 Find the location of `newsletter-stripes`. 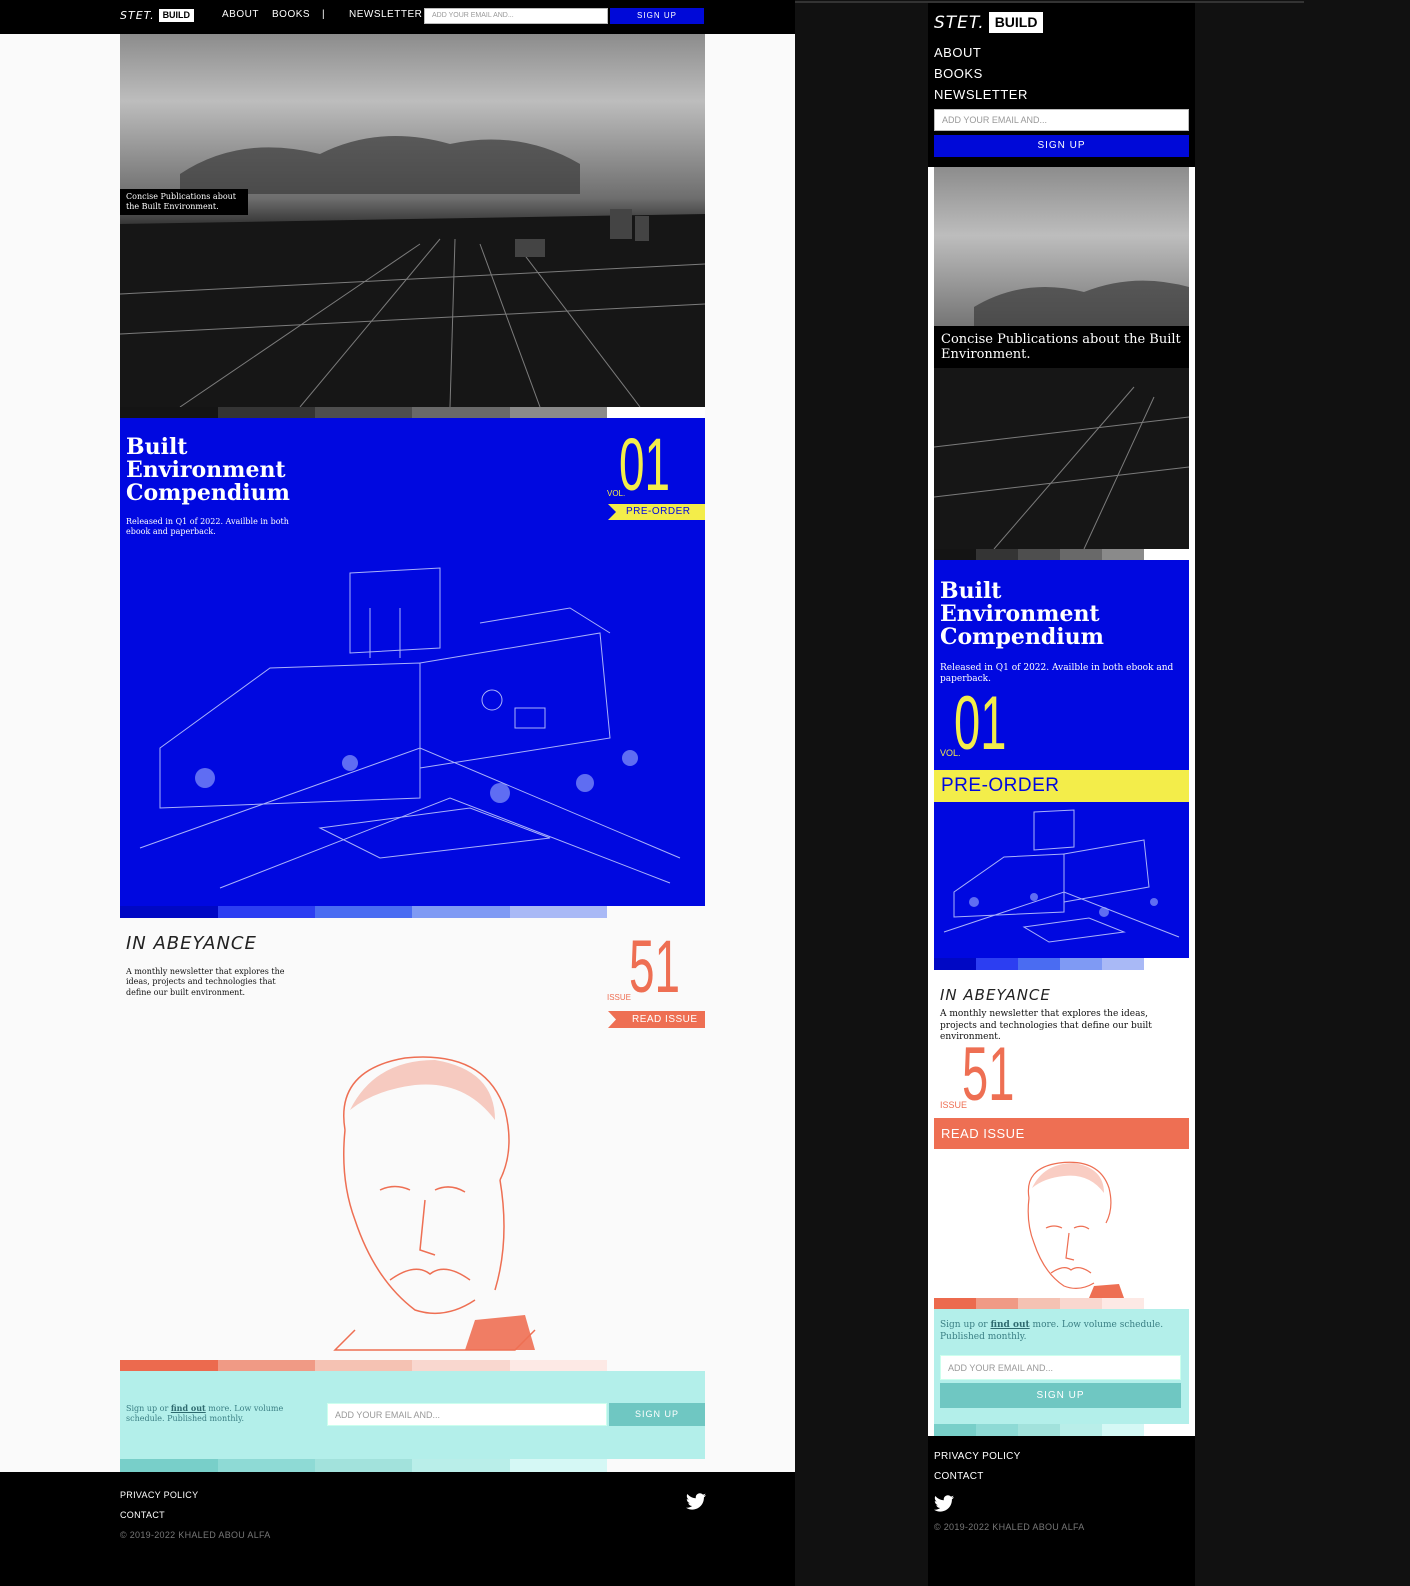

newsletter-stripes is located at coordinates (412, 1365).